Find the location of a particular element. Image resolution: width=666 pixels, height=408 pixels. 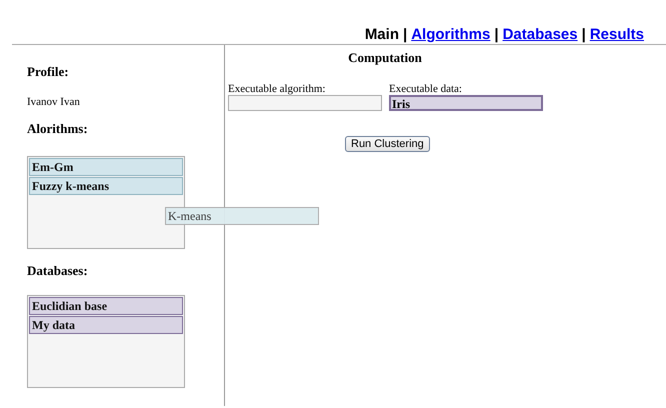

nav-link: Databases is located at coordinates (540, 34).